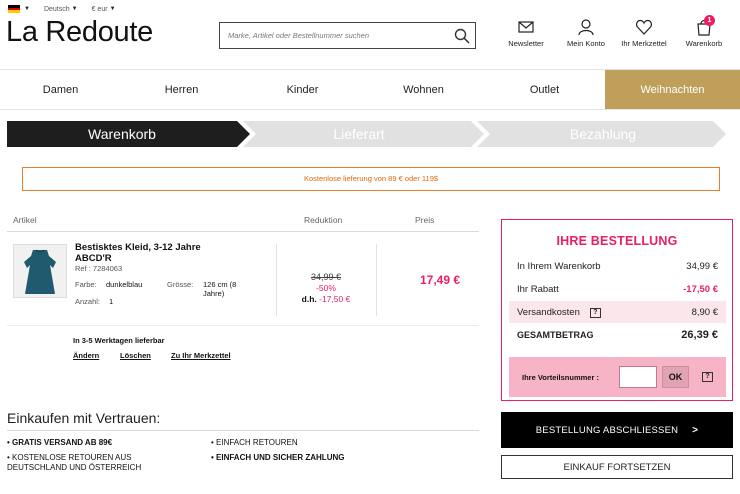 The width and height of the screenshot is (740, 494). Describe the element at coordinates (462, 36) in the screenshot. I see `search-icon` at that location.